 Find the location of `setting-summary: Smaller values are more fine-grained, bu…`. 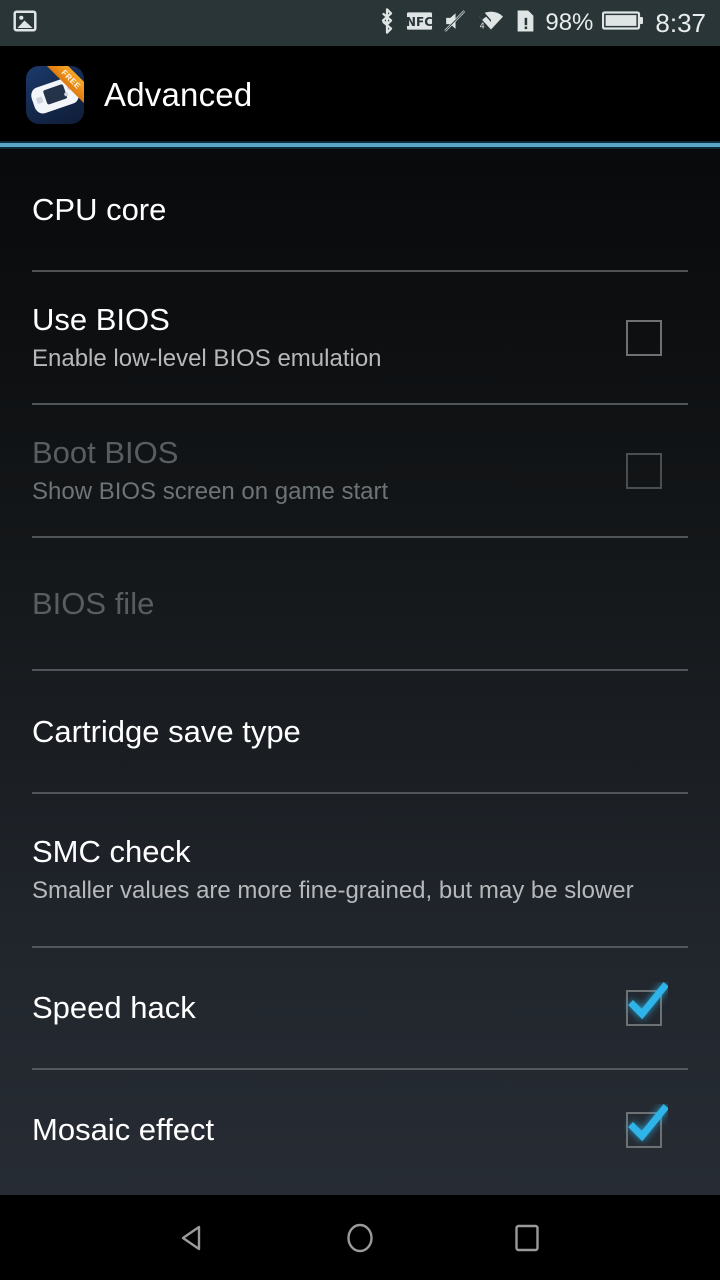

setting-summary: Smaller values are more fine-grained, bu… is located at coordinates (333, 890).